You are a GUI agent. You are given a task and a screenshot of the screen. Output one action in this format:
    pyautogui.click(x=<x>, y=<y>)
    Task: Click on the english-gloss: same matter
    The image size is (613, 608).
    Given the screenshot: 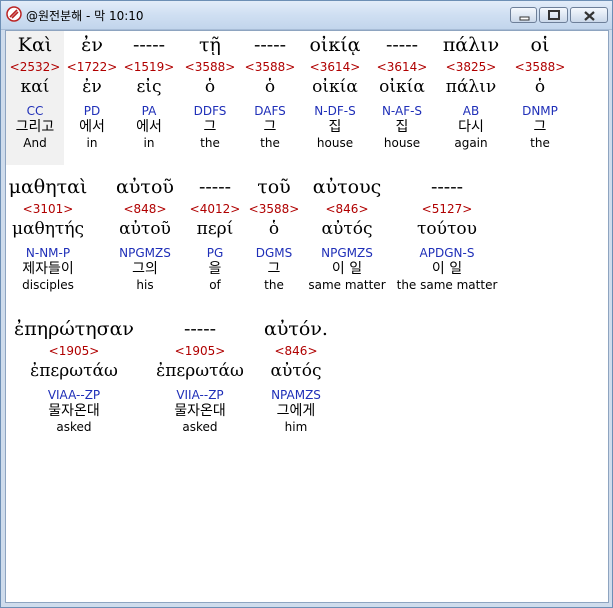 What is the action you would take?
    pyautogui.click(x=347, y=285)
    